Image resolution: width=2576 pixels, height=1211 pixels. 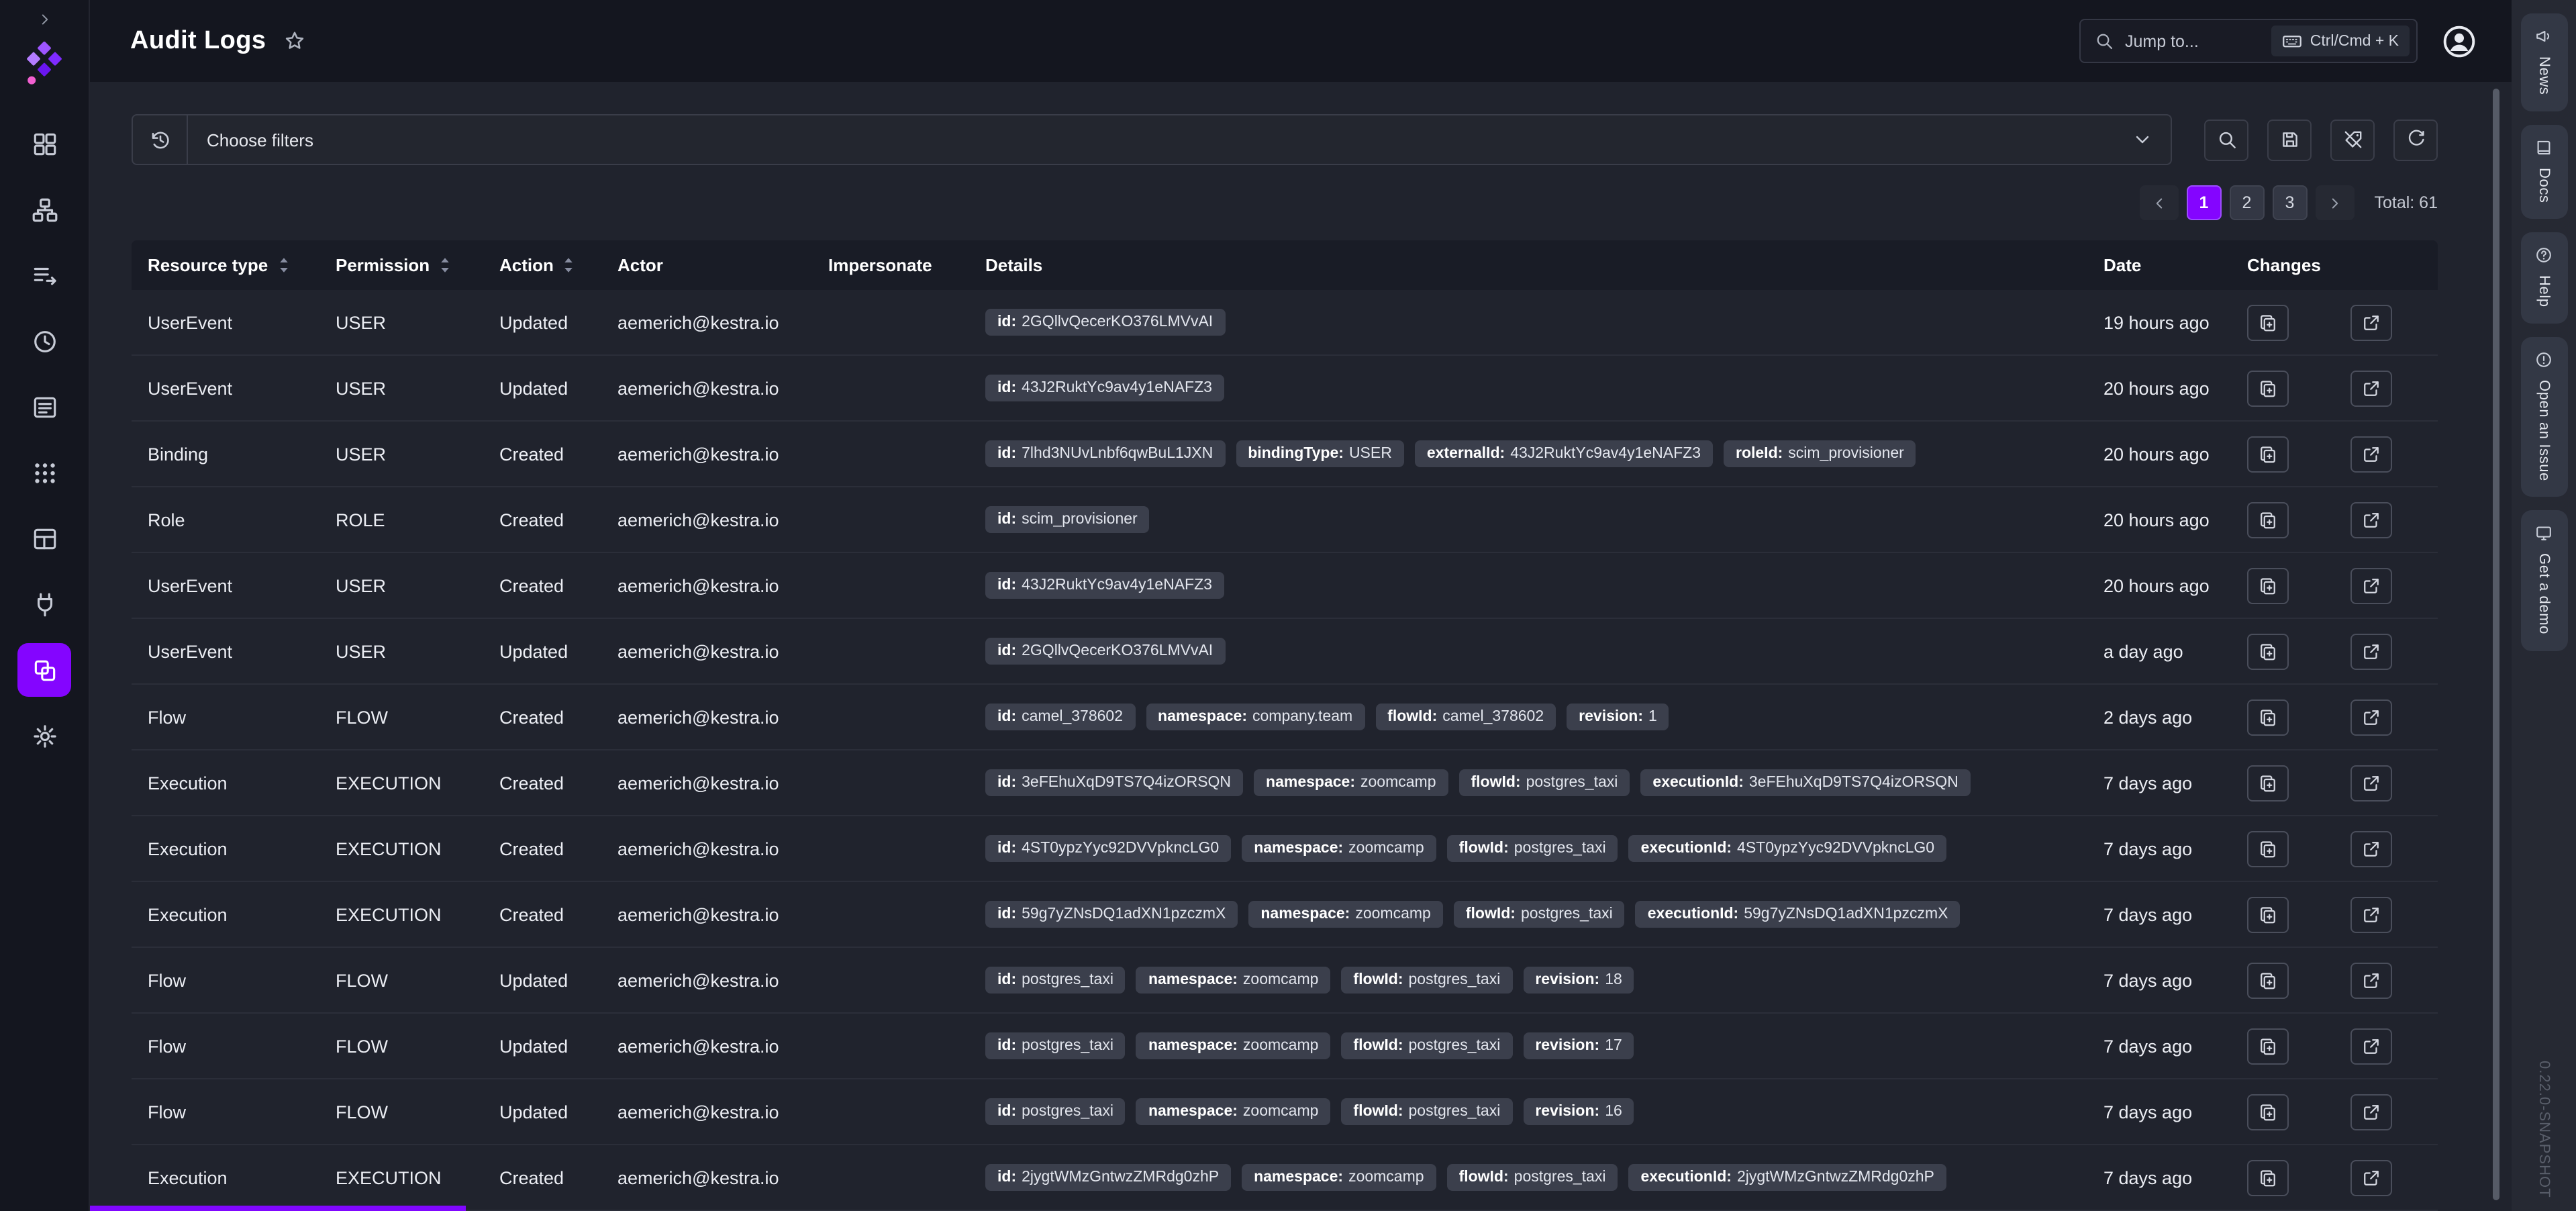 What do you see at coordinates (1465, 454) in the screenshot?
I see `detail-key: externalId:` at bounding box center [1465, 454].